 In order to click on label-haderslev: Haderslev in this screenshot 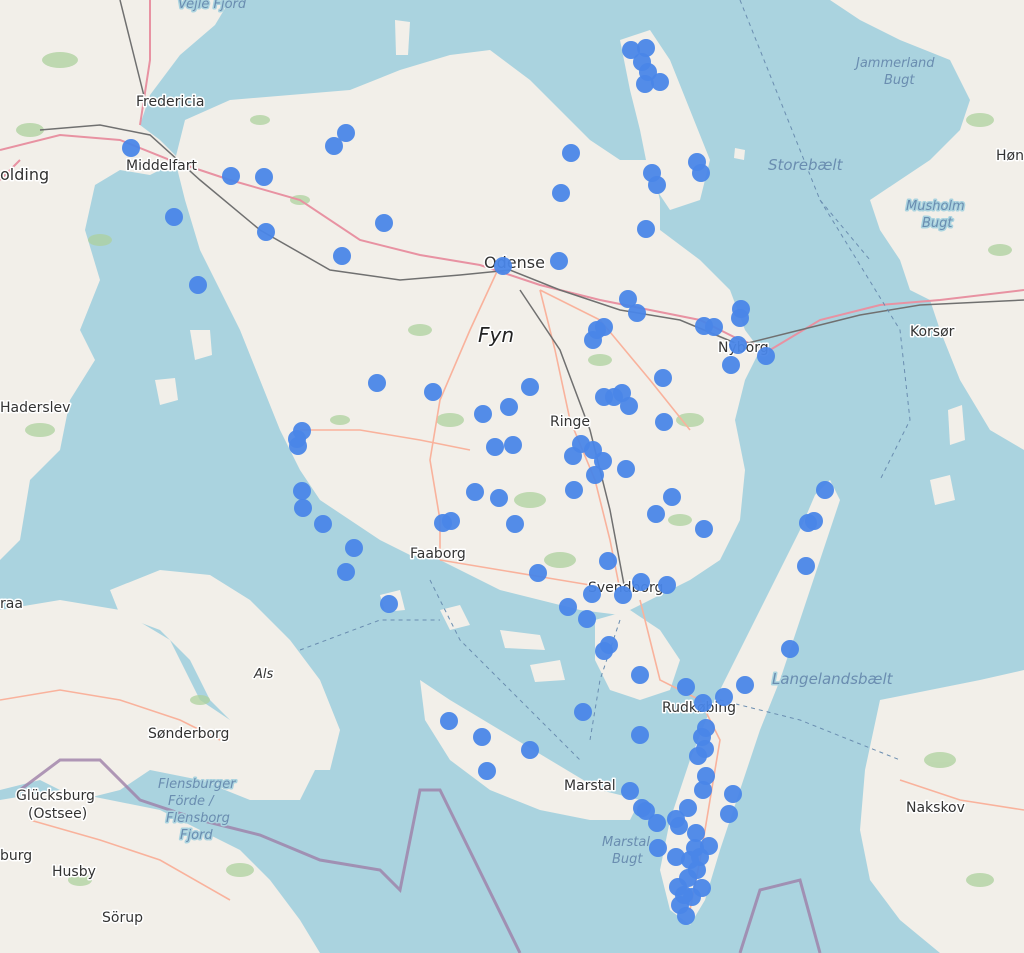, I will do `click(35, 408)`.